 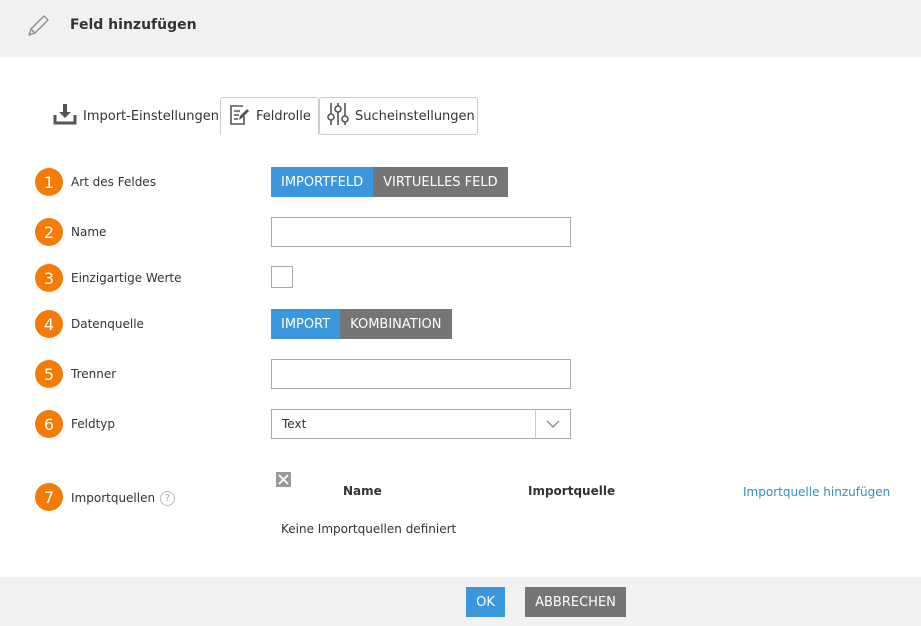 I want to click on download-tray-icon, so click(x=68, y=116).